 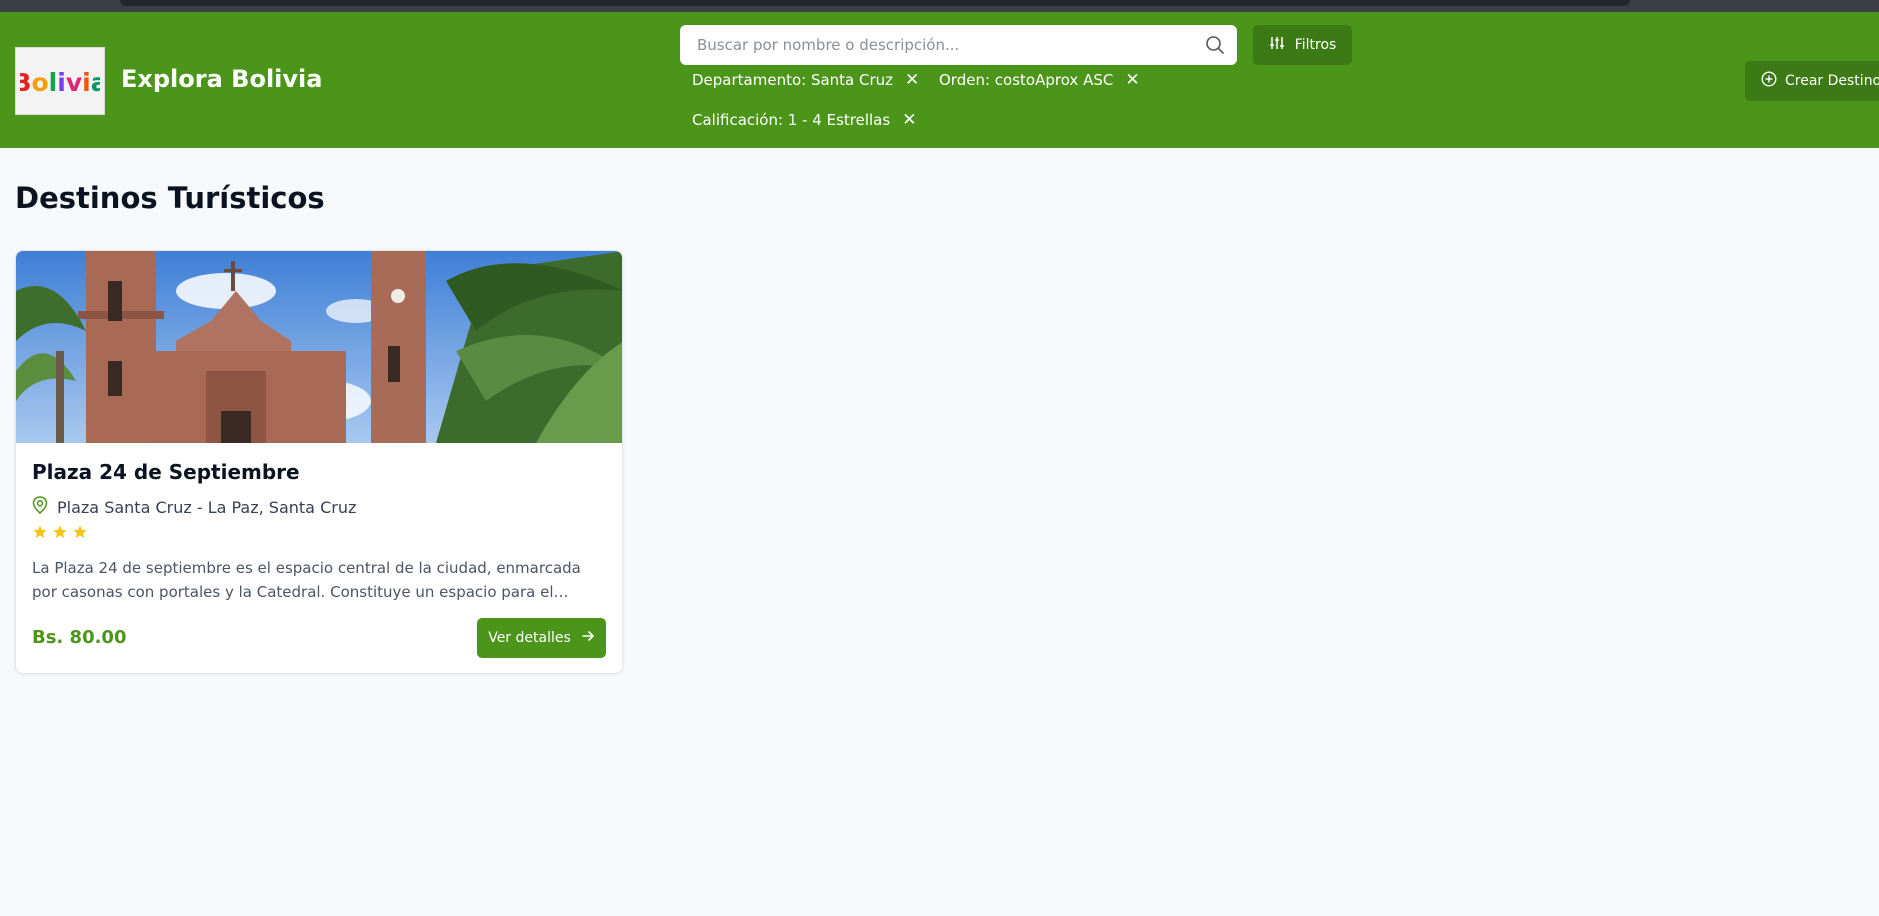 What do you see at coordinates (207, 507) in the screenshot?
I see `destination-location-text: Plaza Santa Cruz - La Paz, Santa Cruz` at bounding box center [207, 507].